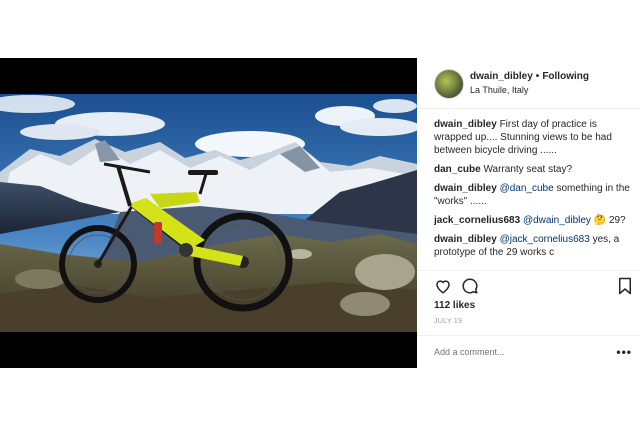 The image size is (640, 426). I want to click on add-comment-input, so click(519, 352).